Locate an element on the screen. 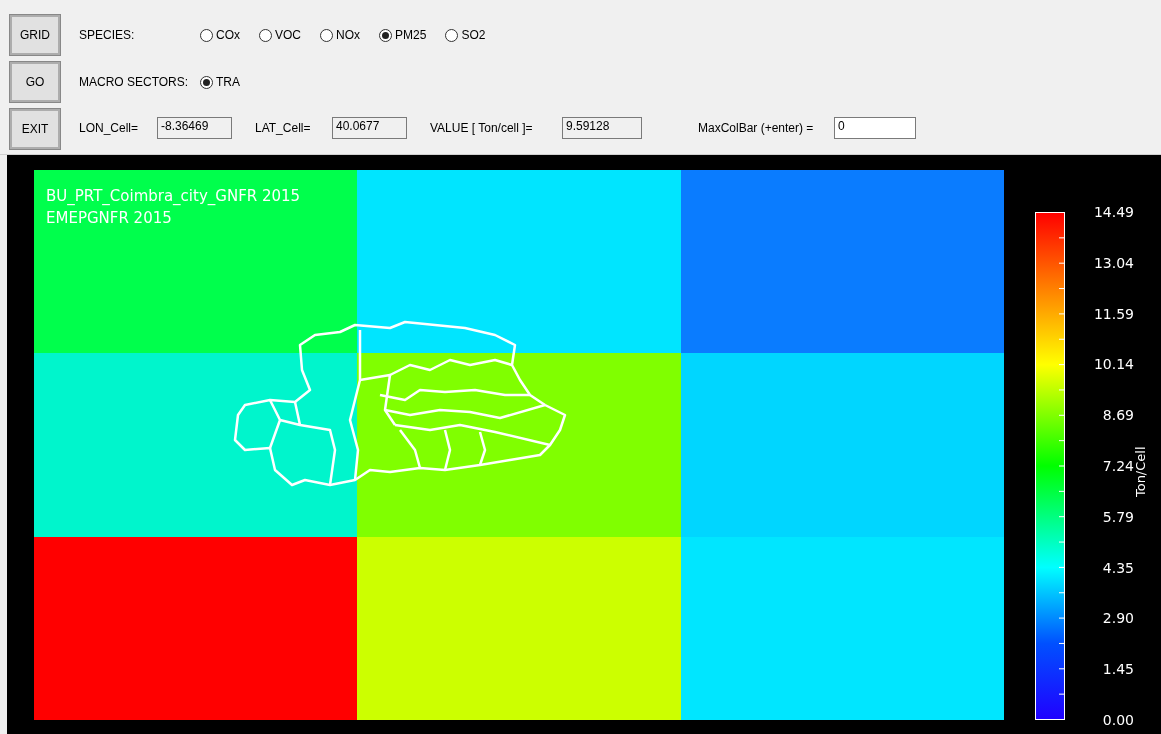 This screenshot has width=1161, height=734. radio-option: COx is located at coordinates (220, 35).